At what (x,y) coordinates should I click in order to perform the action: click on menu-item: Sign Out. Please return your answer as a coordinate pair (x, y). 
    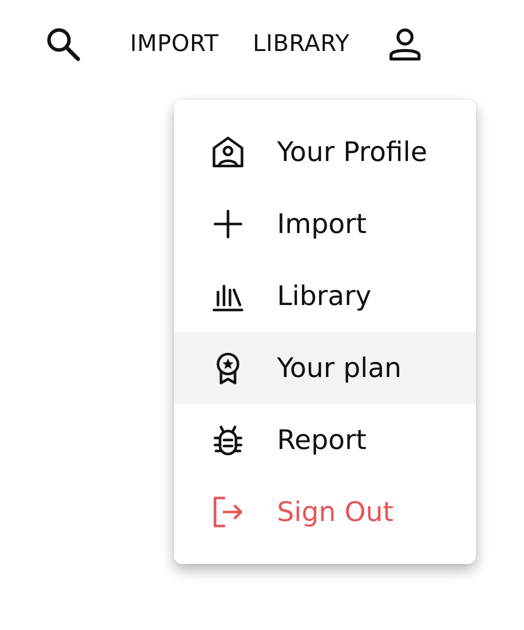
    Looking at the image, I should click on (325, 512).